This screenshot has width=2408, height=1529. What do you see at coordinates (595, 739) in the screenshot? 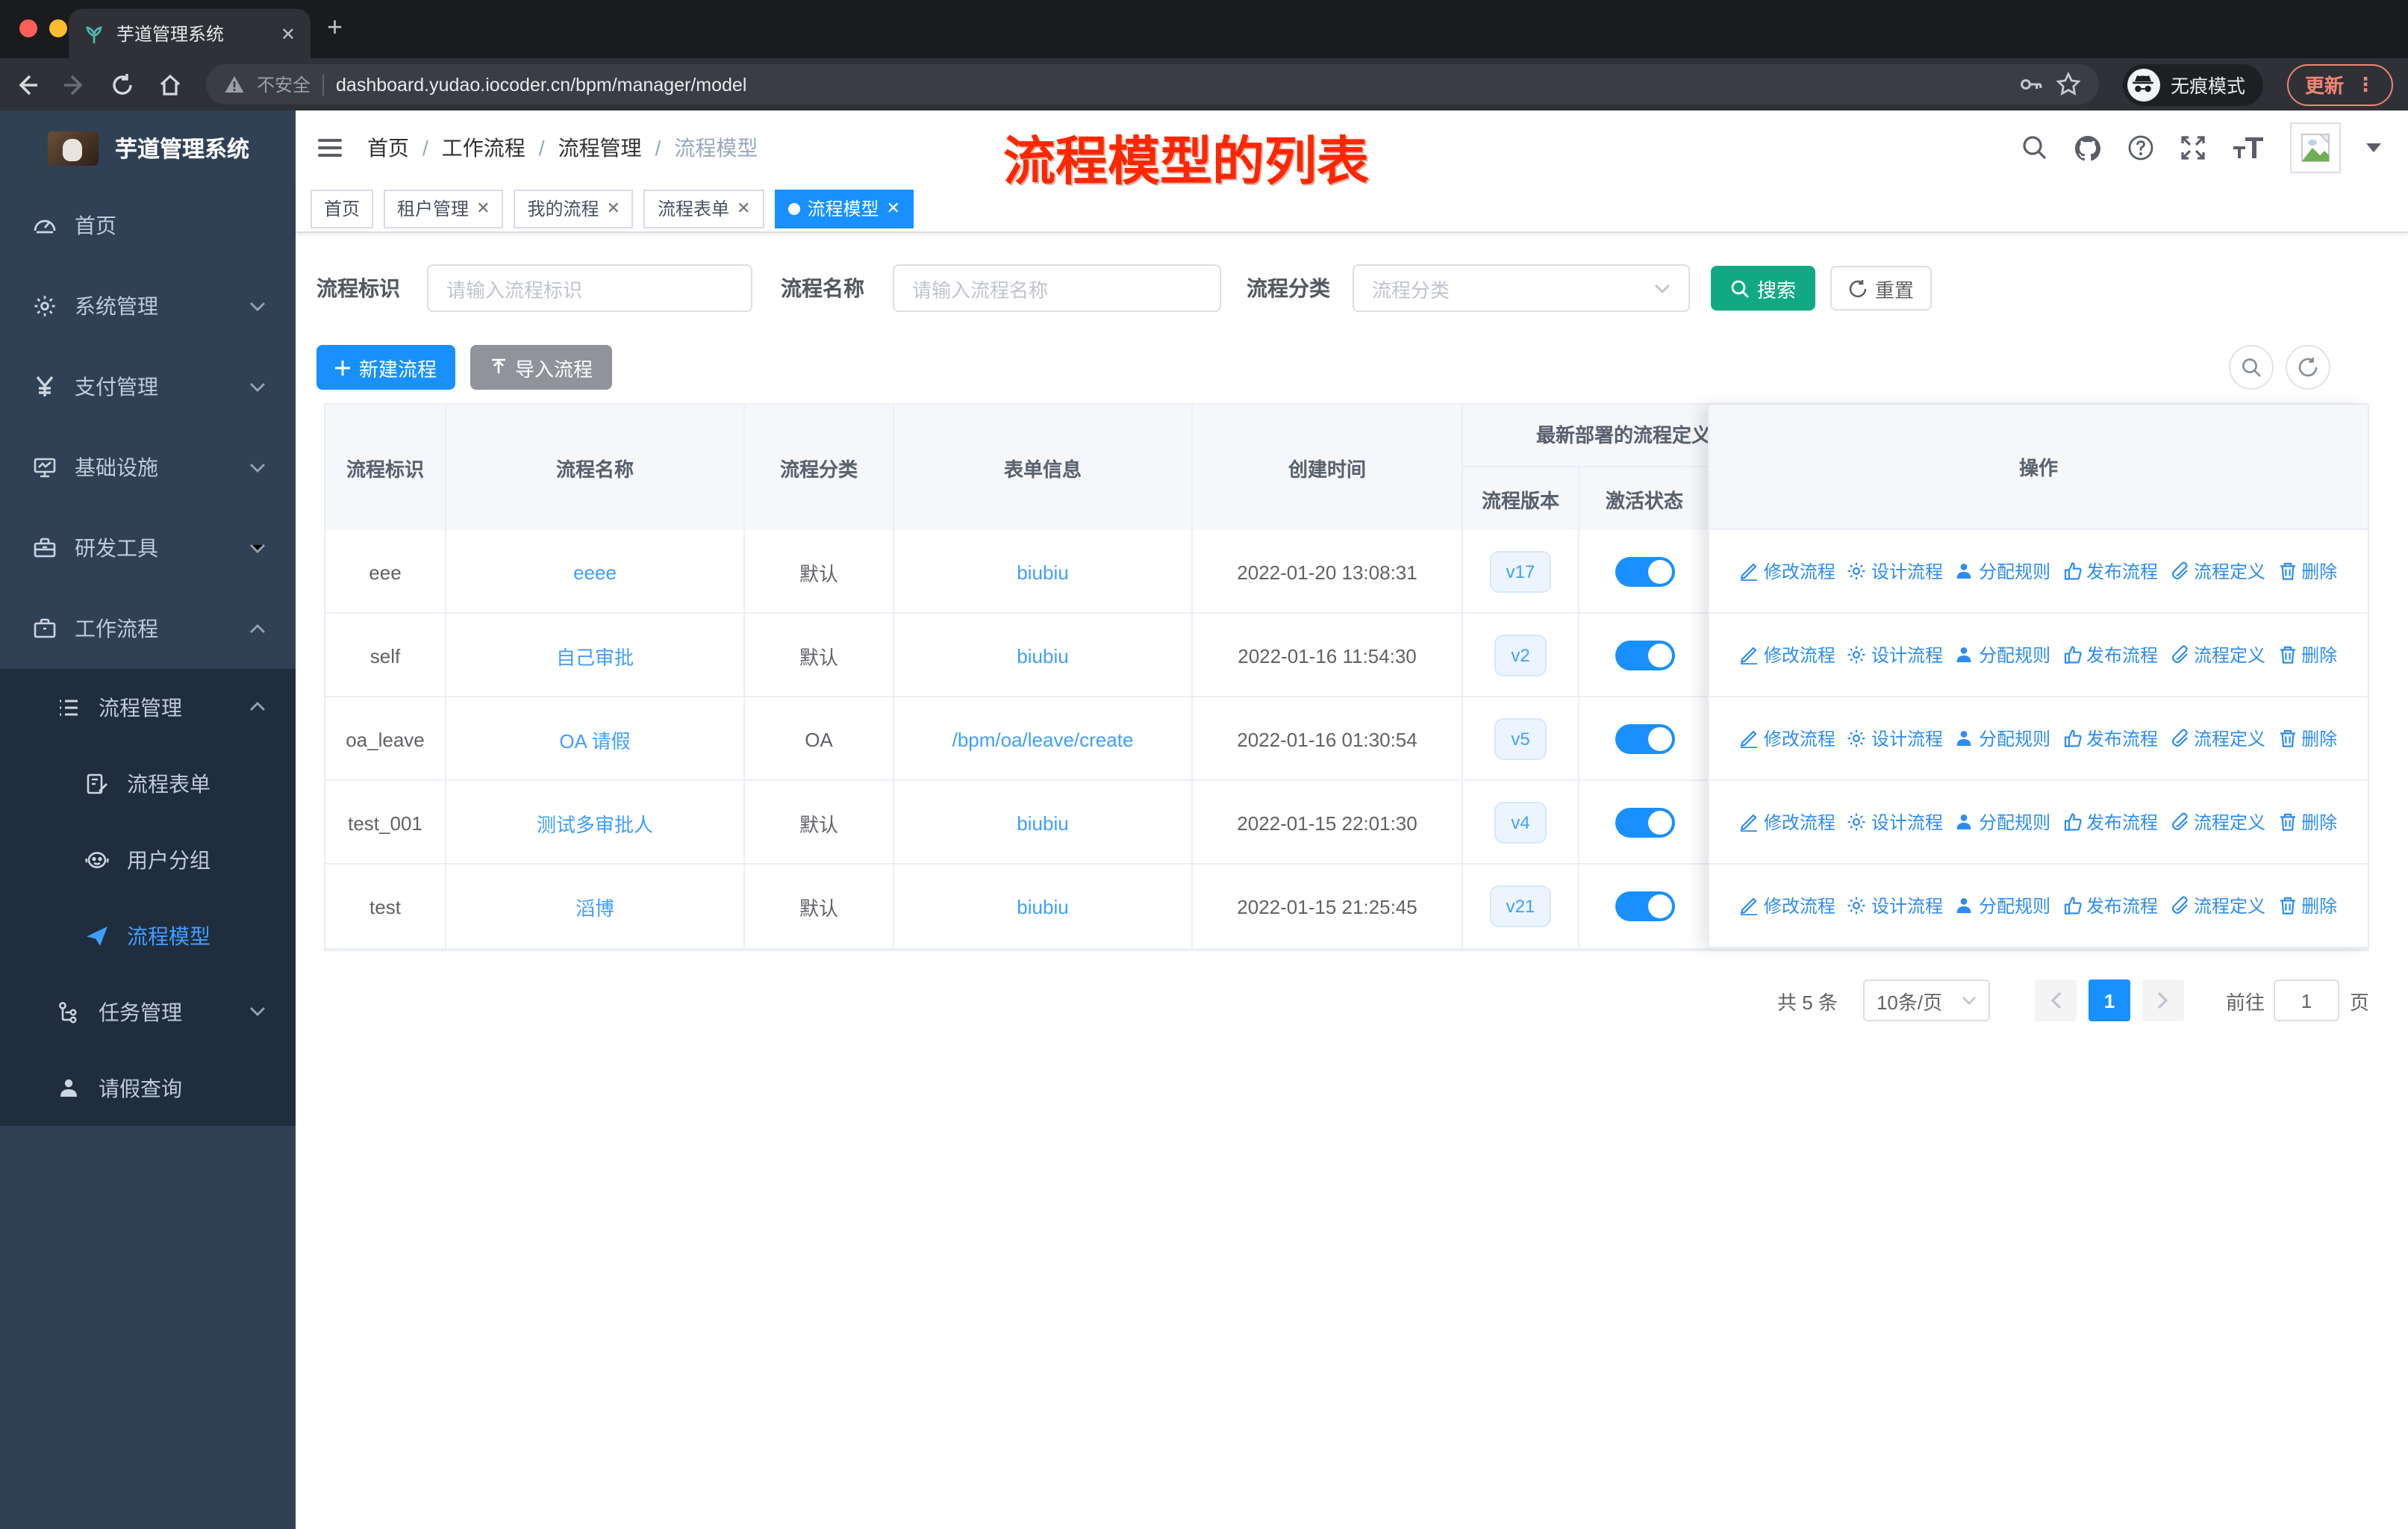
I see `cell-process-name: OA 请假` at bounding box center [595, 739].